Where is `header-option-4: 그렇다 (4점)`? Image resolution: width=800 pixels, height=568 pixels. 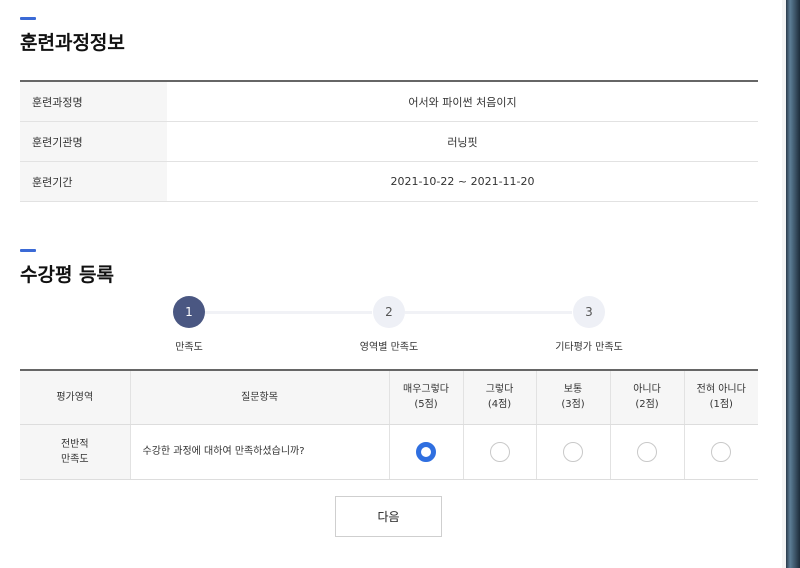
header-option-4: 그렇다 (4점) is located at coordinates (500, 397).